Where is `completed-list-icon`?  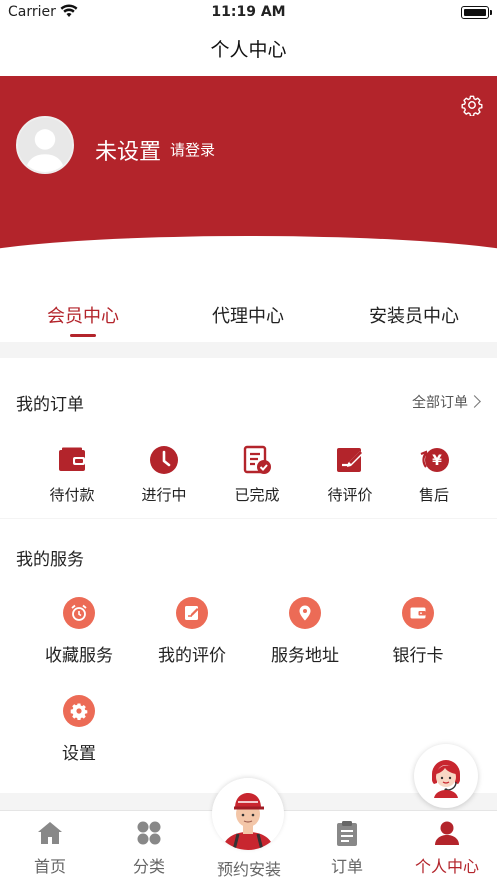
completed-list-icon is located at coordinates (257, 460).